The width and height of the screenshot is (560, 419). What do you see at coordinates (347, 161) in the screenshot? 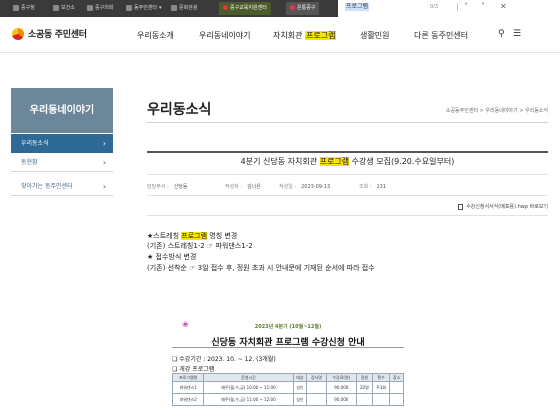
I see `post-title: 4분기 신당동 자치회관 프로그램 수강생 모집(9.20.수요일부터)` at bounding box center [347, 161].